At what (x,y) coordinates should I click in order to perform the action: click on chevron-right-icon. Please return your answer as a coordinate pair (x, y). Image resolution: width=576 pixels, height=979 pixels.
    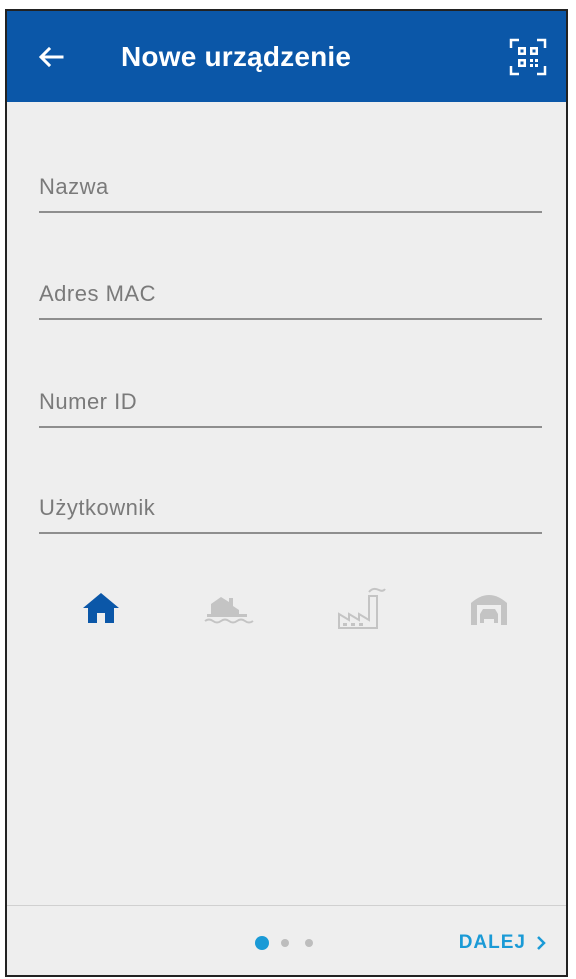
    Looking at the image, I should click on (541, 943).